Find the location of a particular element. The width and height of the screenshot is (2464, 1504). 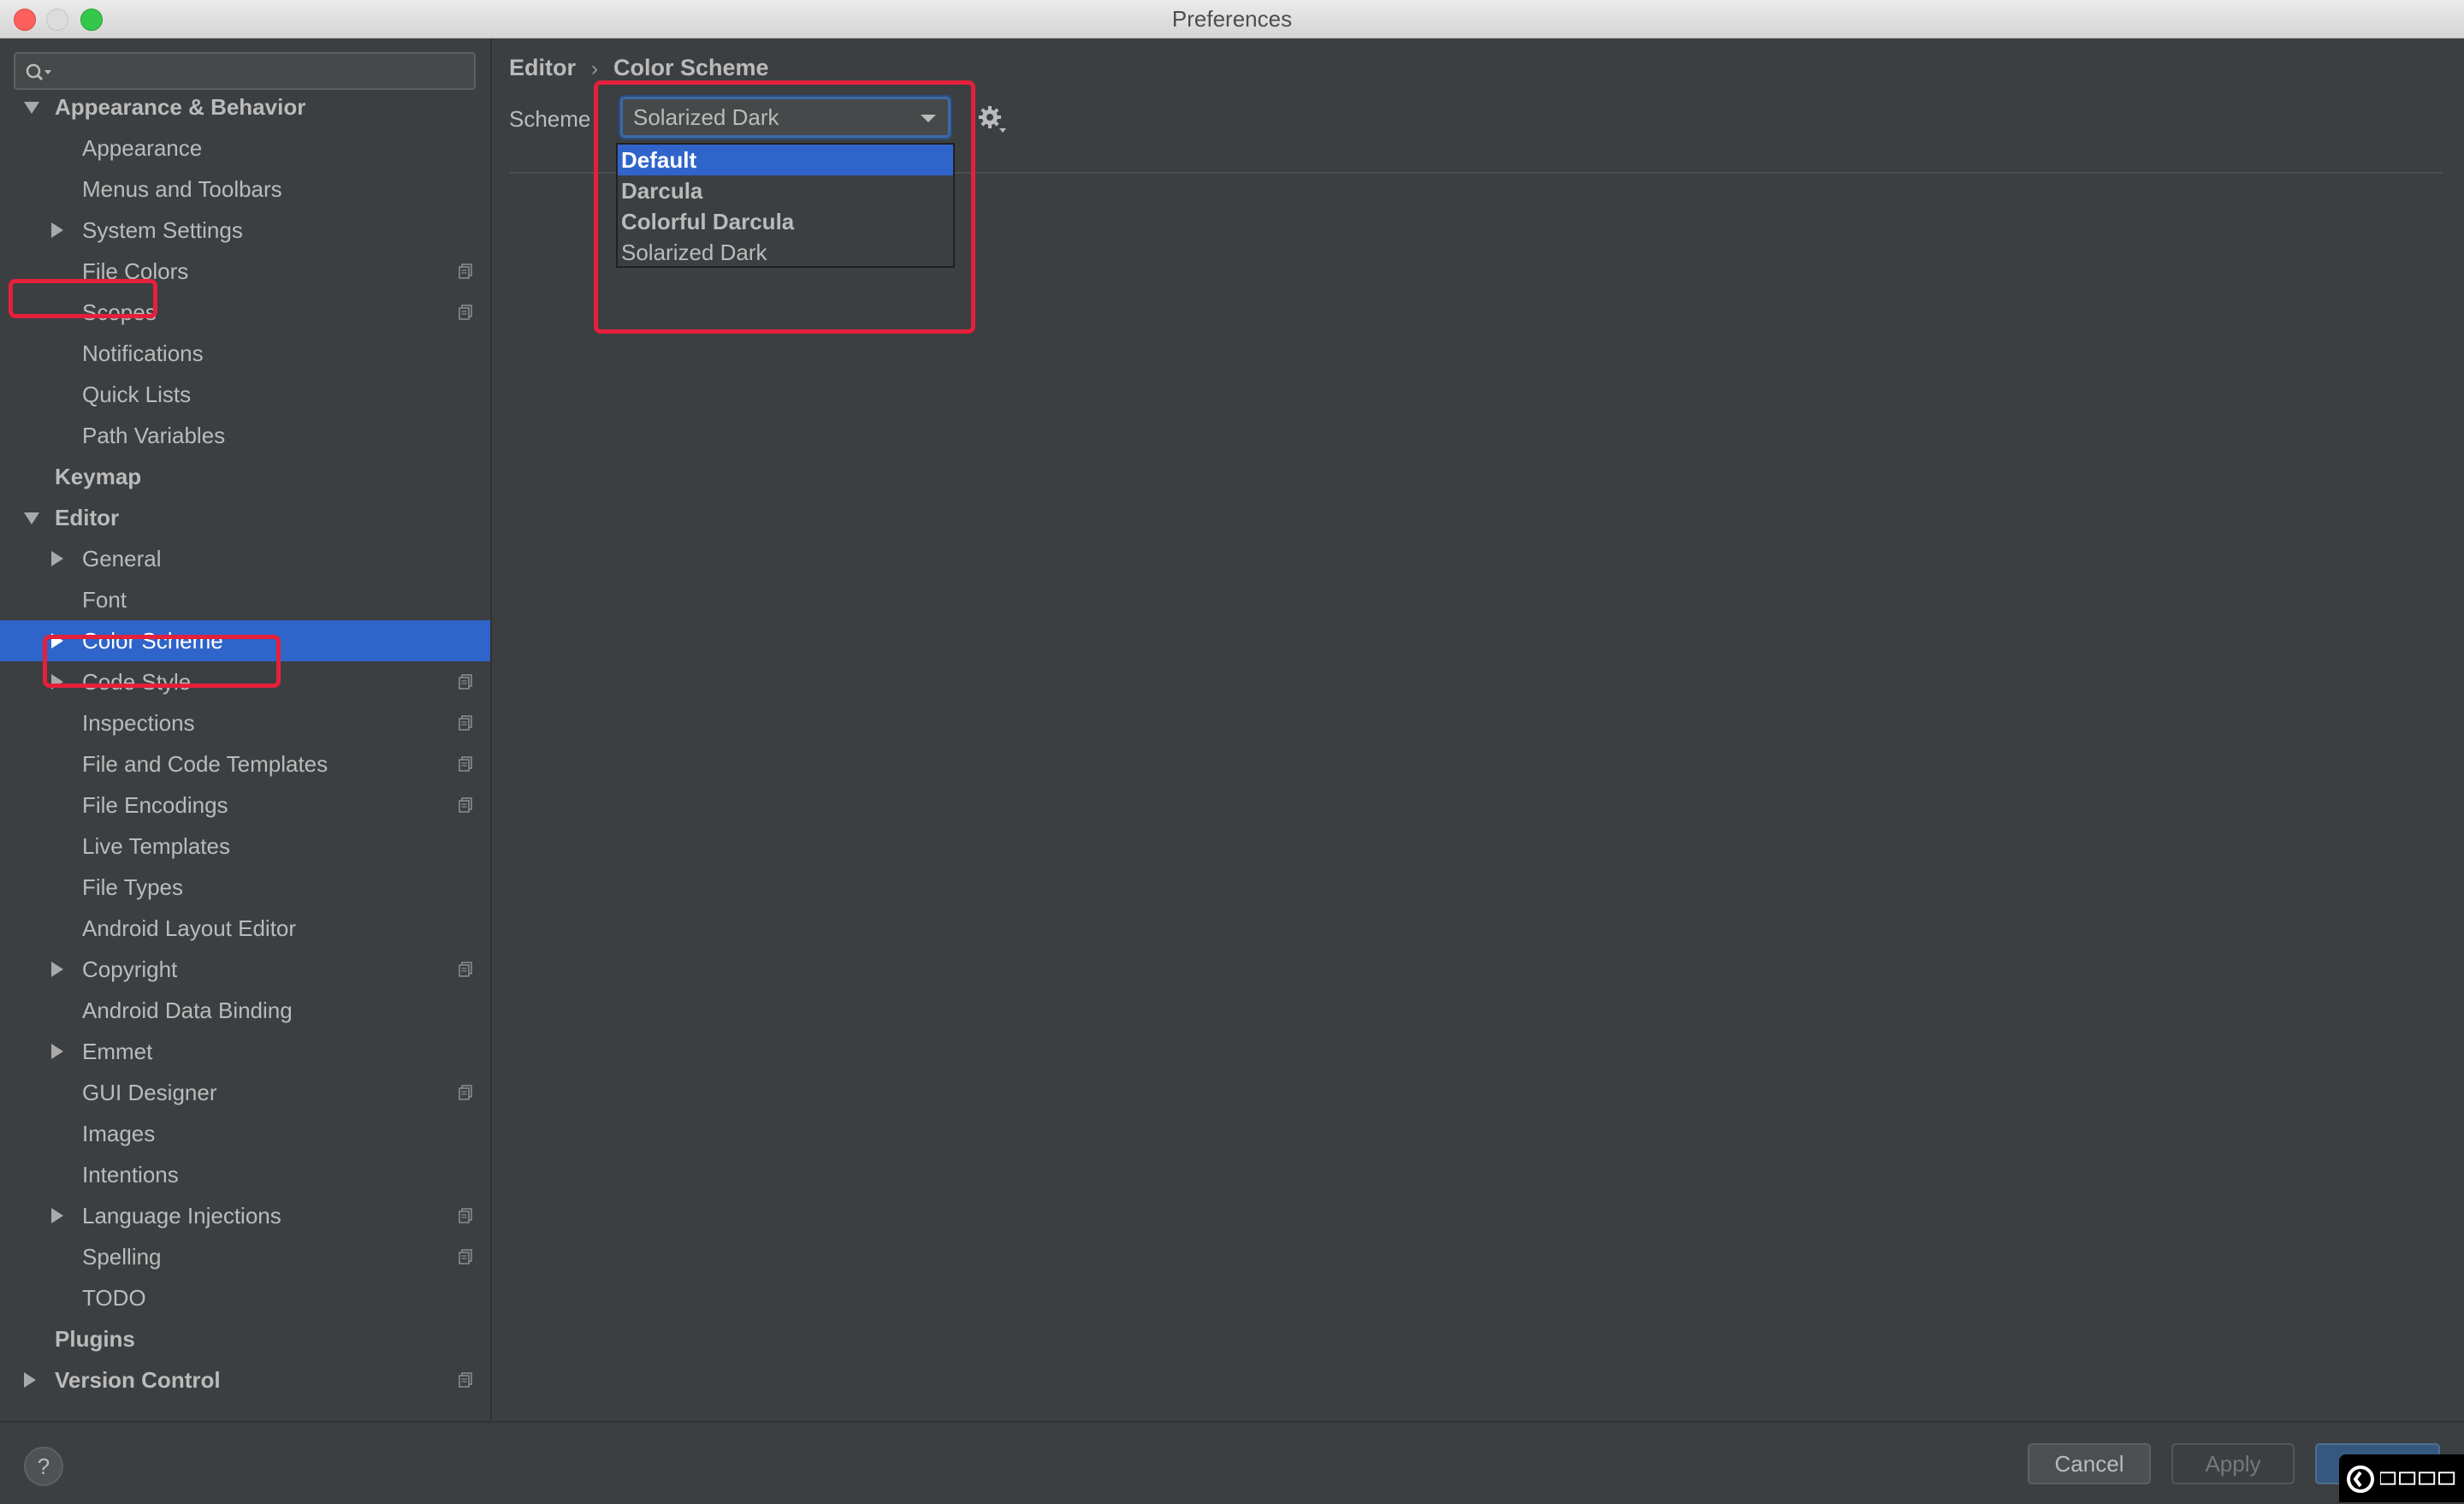

sidebar-item-gui-designer: GUI Designer is located at coordinates (245, 1092).